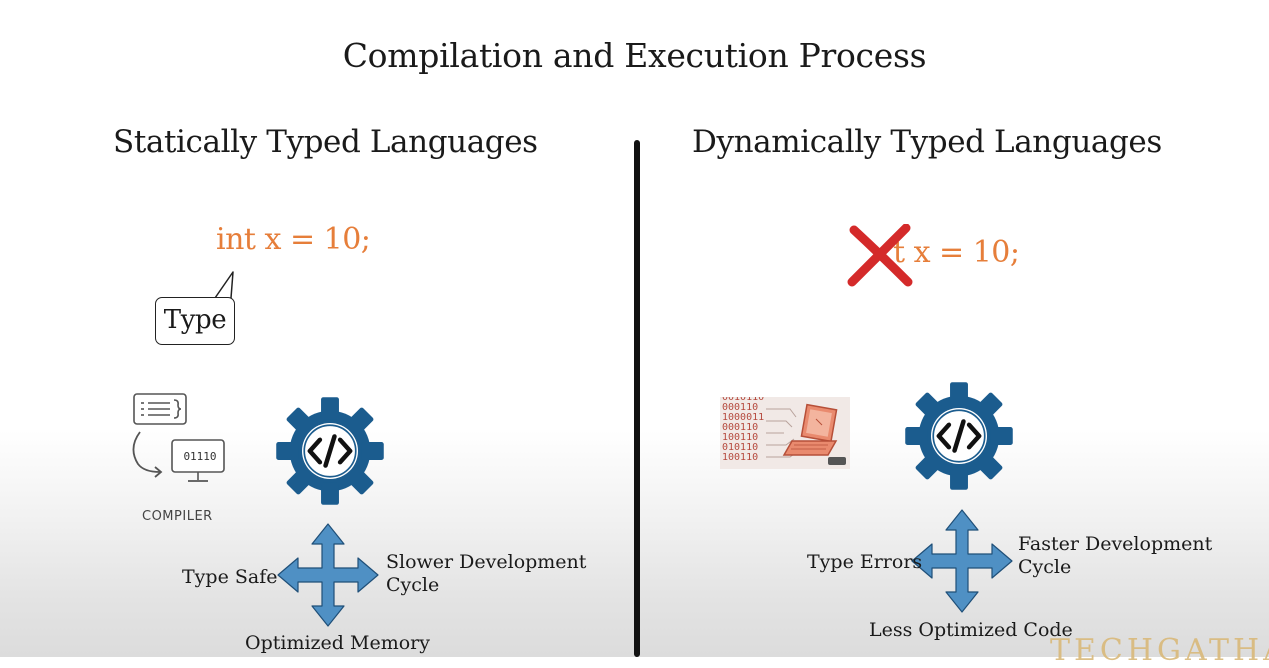 The width and height of the screenshot is (1269, 668). What do you see at coordinates (224, 285) in the screenshot?
I see `bubble-tail` at bounding box center [224, 285].